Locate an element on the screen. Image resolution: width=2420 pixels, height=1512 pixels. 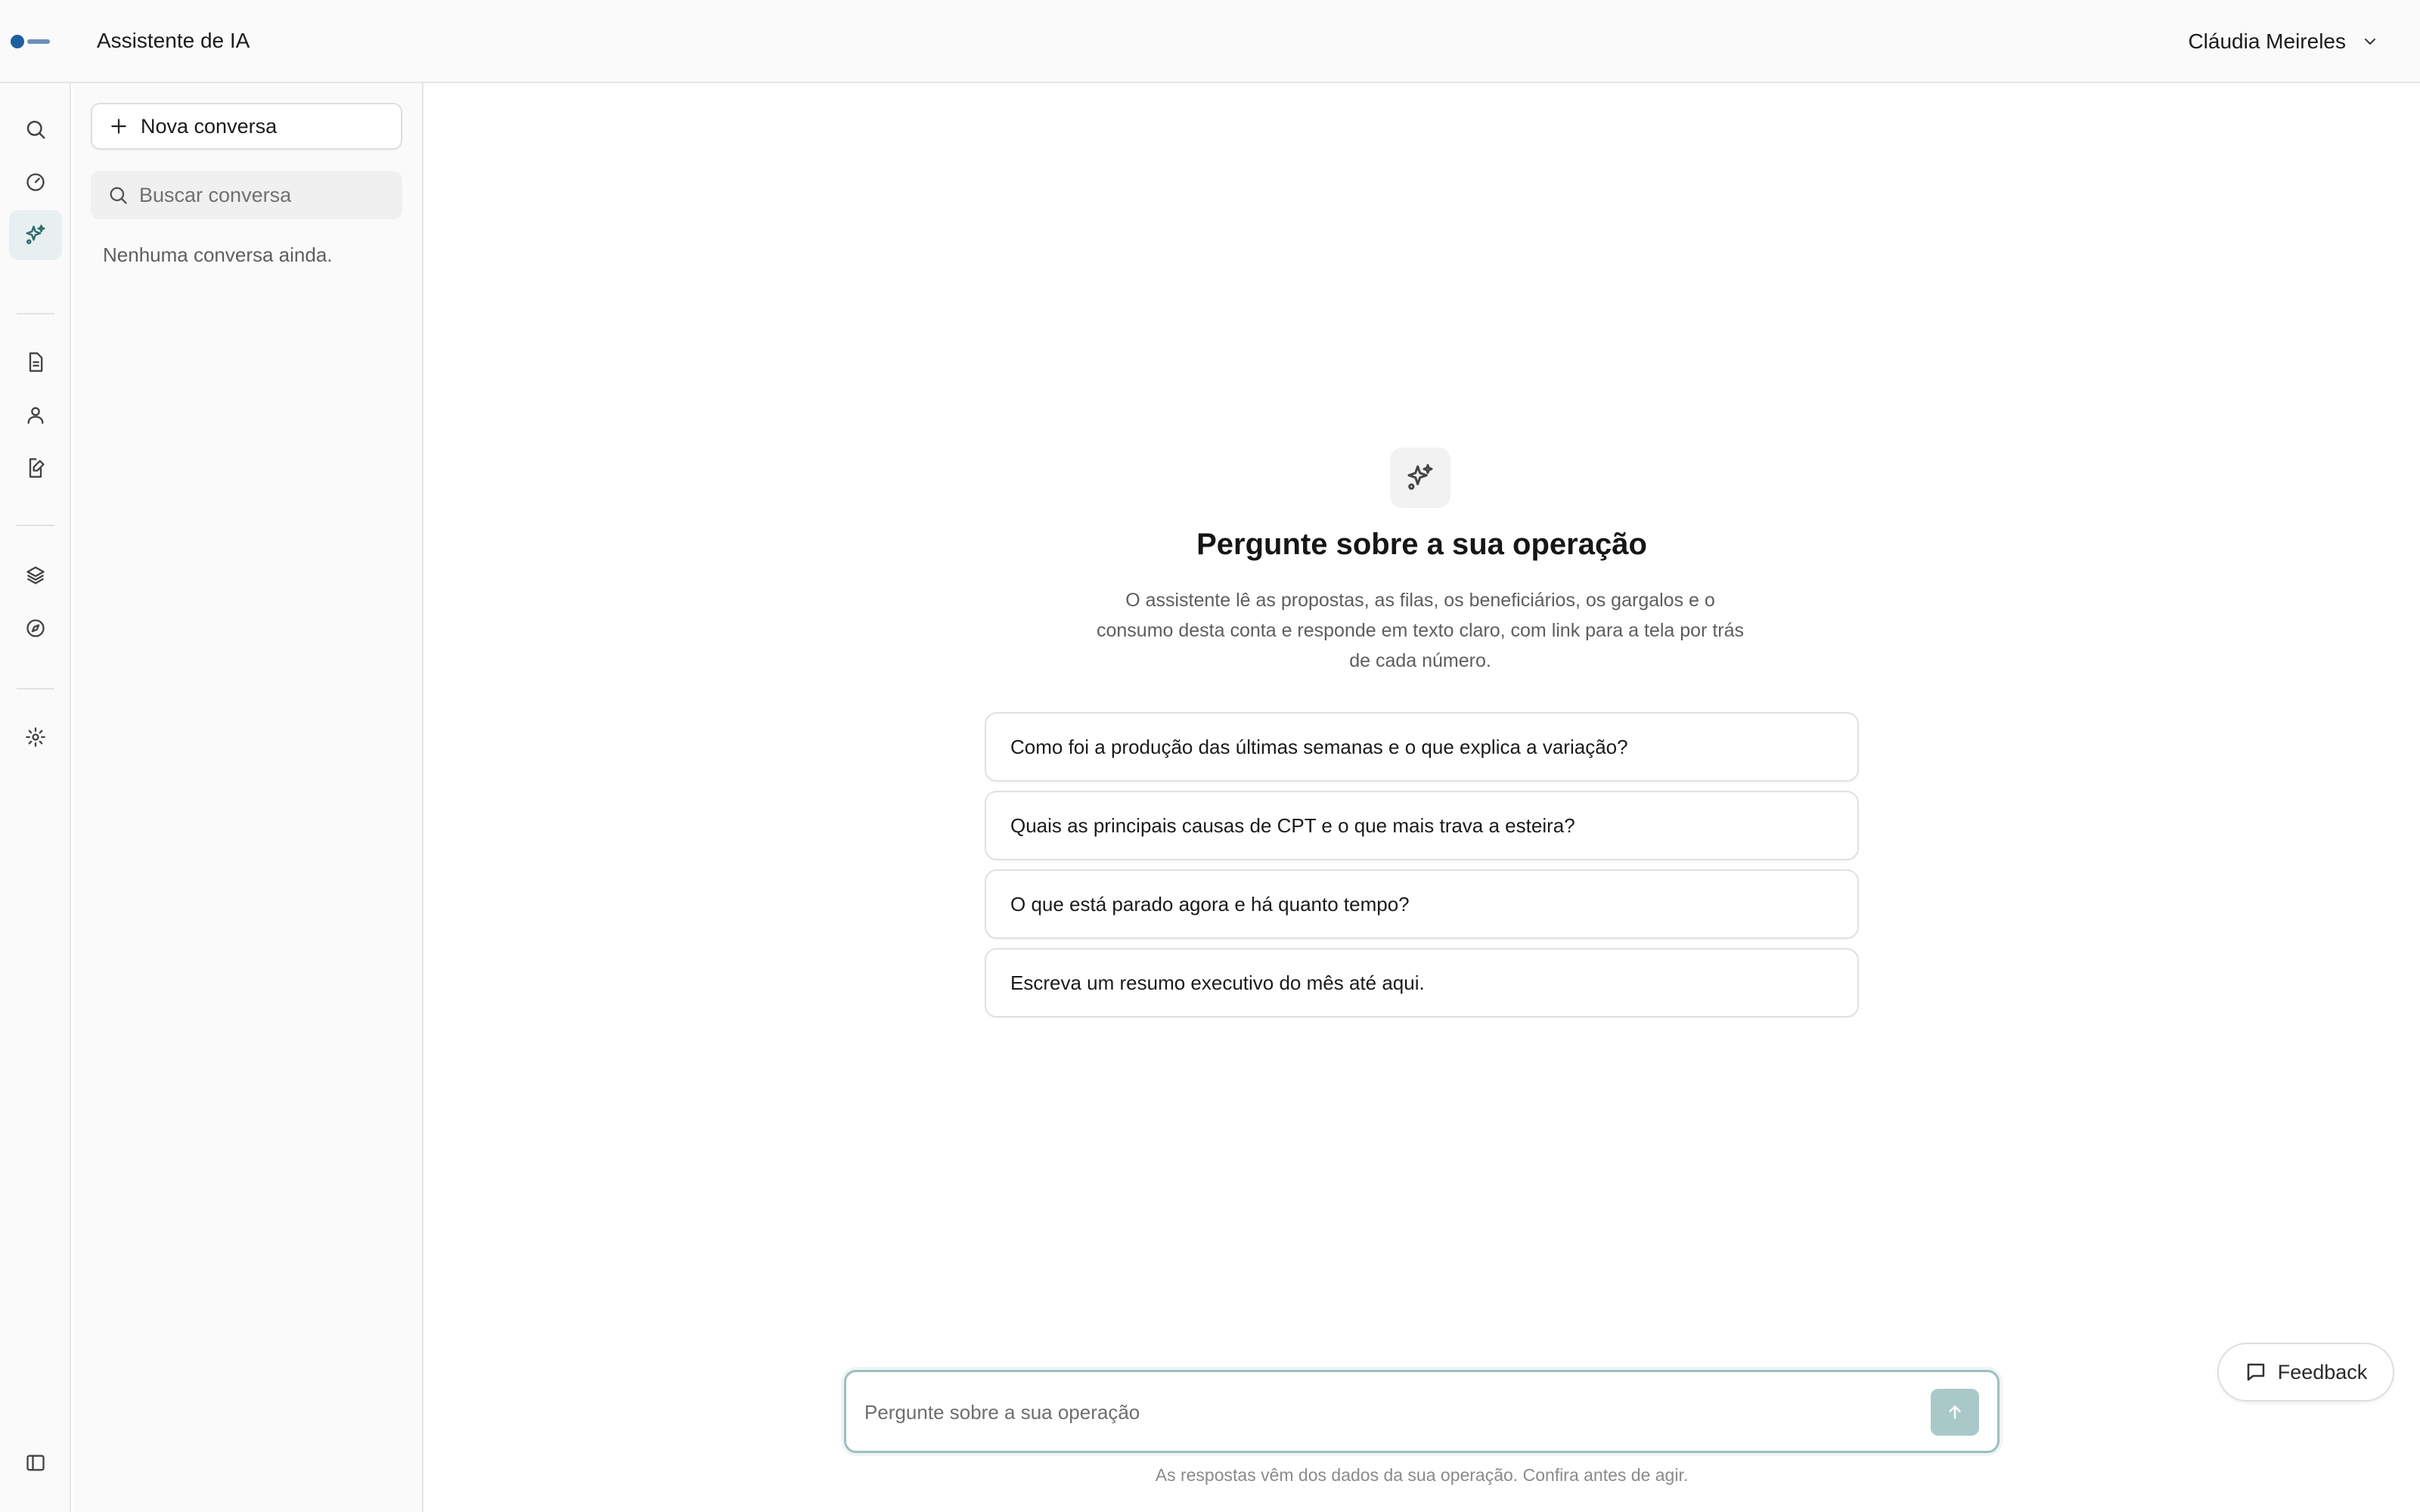
rail-ai-assistant-button is located at coordinates (35, 235).